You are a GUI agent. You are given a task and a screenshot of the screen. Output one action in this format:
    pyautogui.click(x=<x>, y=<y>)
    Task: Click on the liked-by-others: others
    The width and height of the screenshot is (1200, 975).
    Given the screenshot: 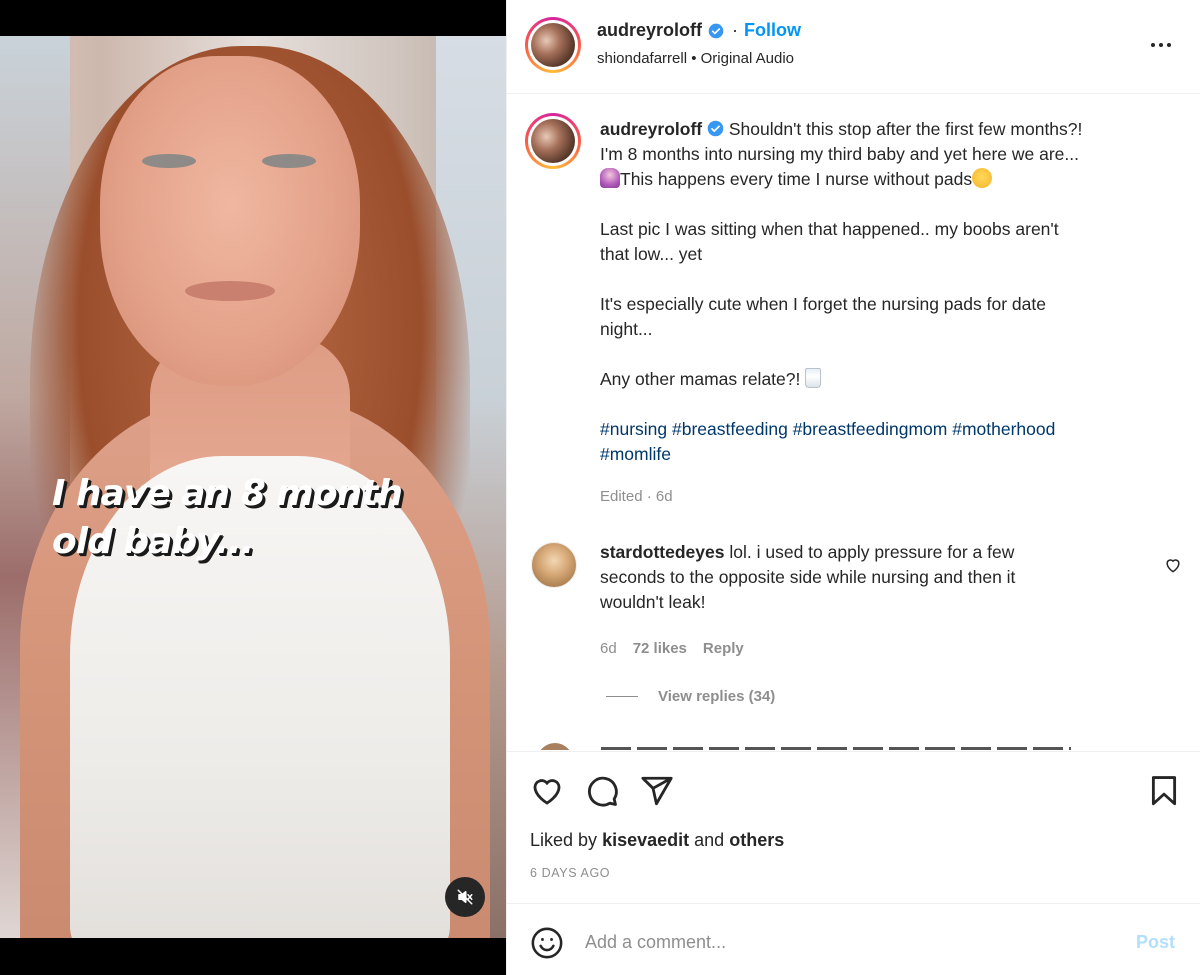 What is the action you would take?
    pyautogui.click(x=756, y=840)
    